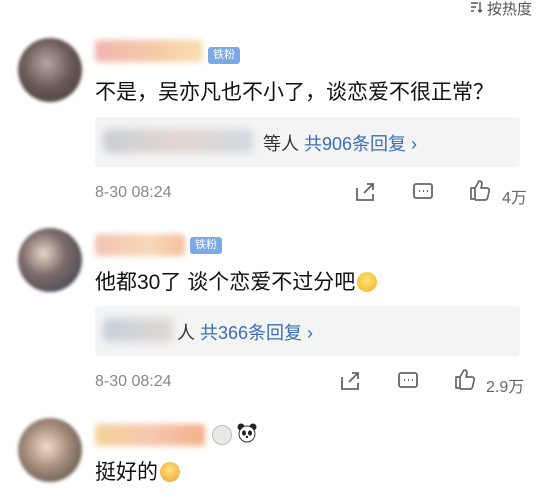 Image resolution: width=550 pixels, height=503 pixels. I want to click on reply-prefix: 人, so click(186, 333).